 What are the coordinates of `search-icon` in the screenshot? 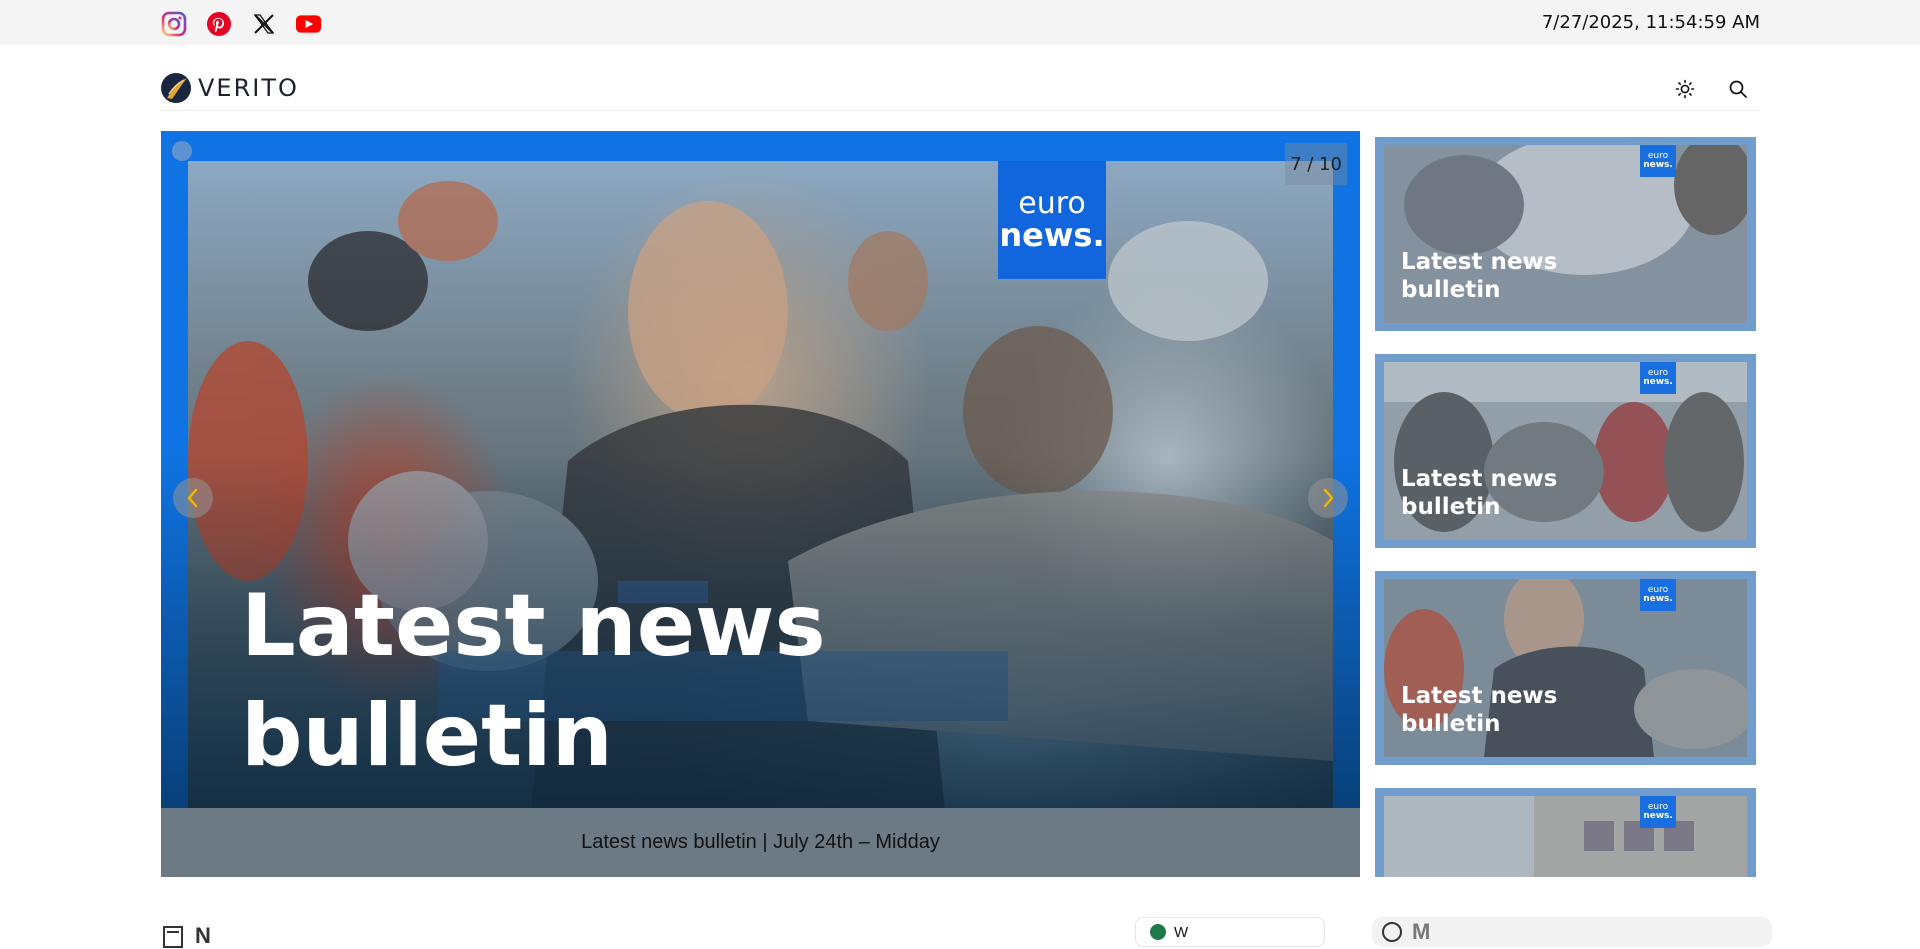 It's located at (1738, 89).